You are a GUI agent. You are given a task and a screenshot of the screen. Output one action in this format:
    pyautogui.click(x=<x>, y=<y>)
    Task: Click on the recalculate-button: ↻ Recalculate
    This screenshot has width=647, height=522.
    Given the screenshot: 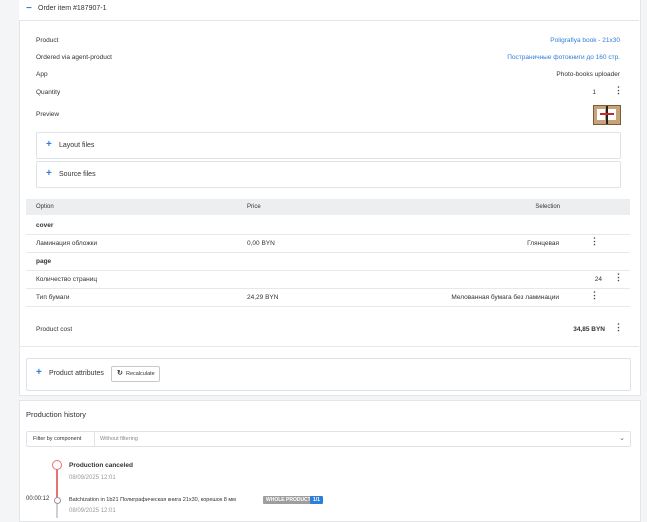 What is the action you would take?
    pyautogui.click(x=135, y=374)
    